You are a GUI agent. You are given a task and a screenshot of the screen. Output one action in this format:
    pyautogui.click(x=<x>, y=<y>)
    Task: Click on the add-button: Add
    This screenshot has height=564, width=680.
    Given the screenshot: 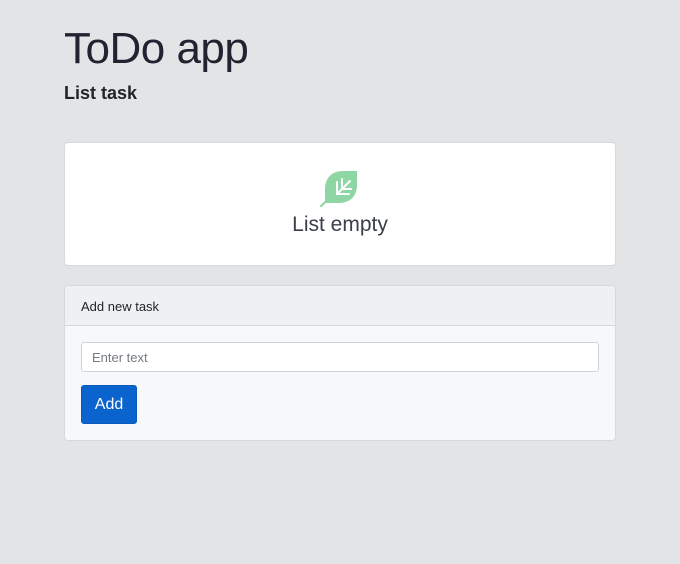 What is the action you would take?
    pyautogui.click(x=109, y=404)
    